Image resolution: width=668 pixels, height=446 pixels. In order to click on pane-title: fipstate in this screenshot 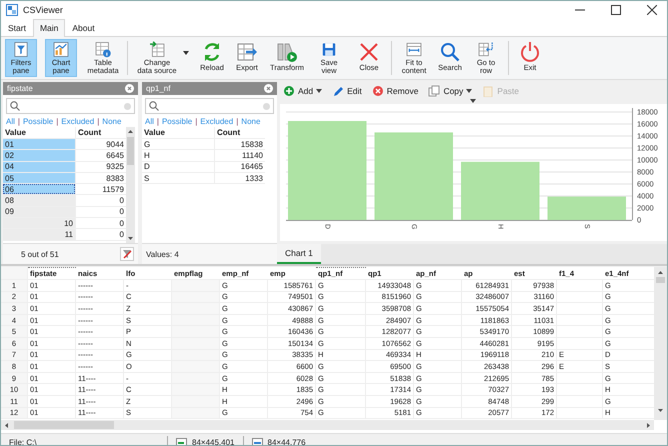, I will do `click(20, 88)`.